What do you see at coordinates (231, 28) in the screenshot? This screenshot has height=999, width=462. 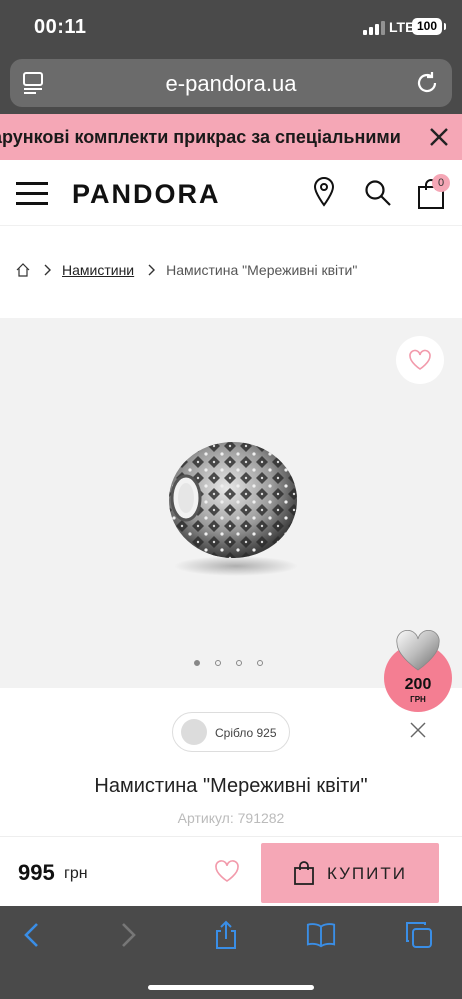 I see `status-bar: 00:11 LTE 100` at bounding box center [231, 28].